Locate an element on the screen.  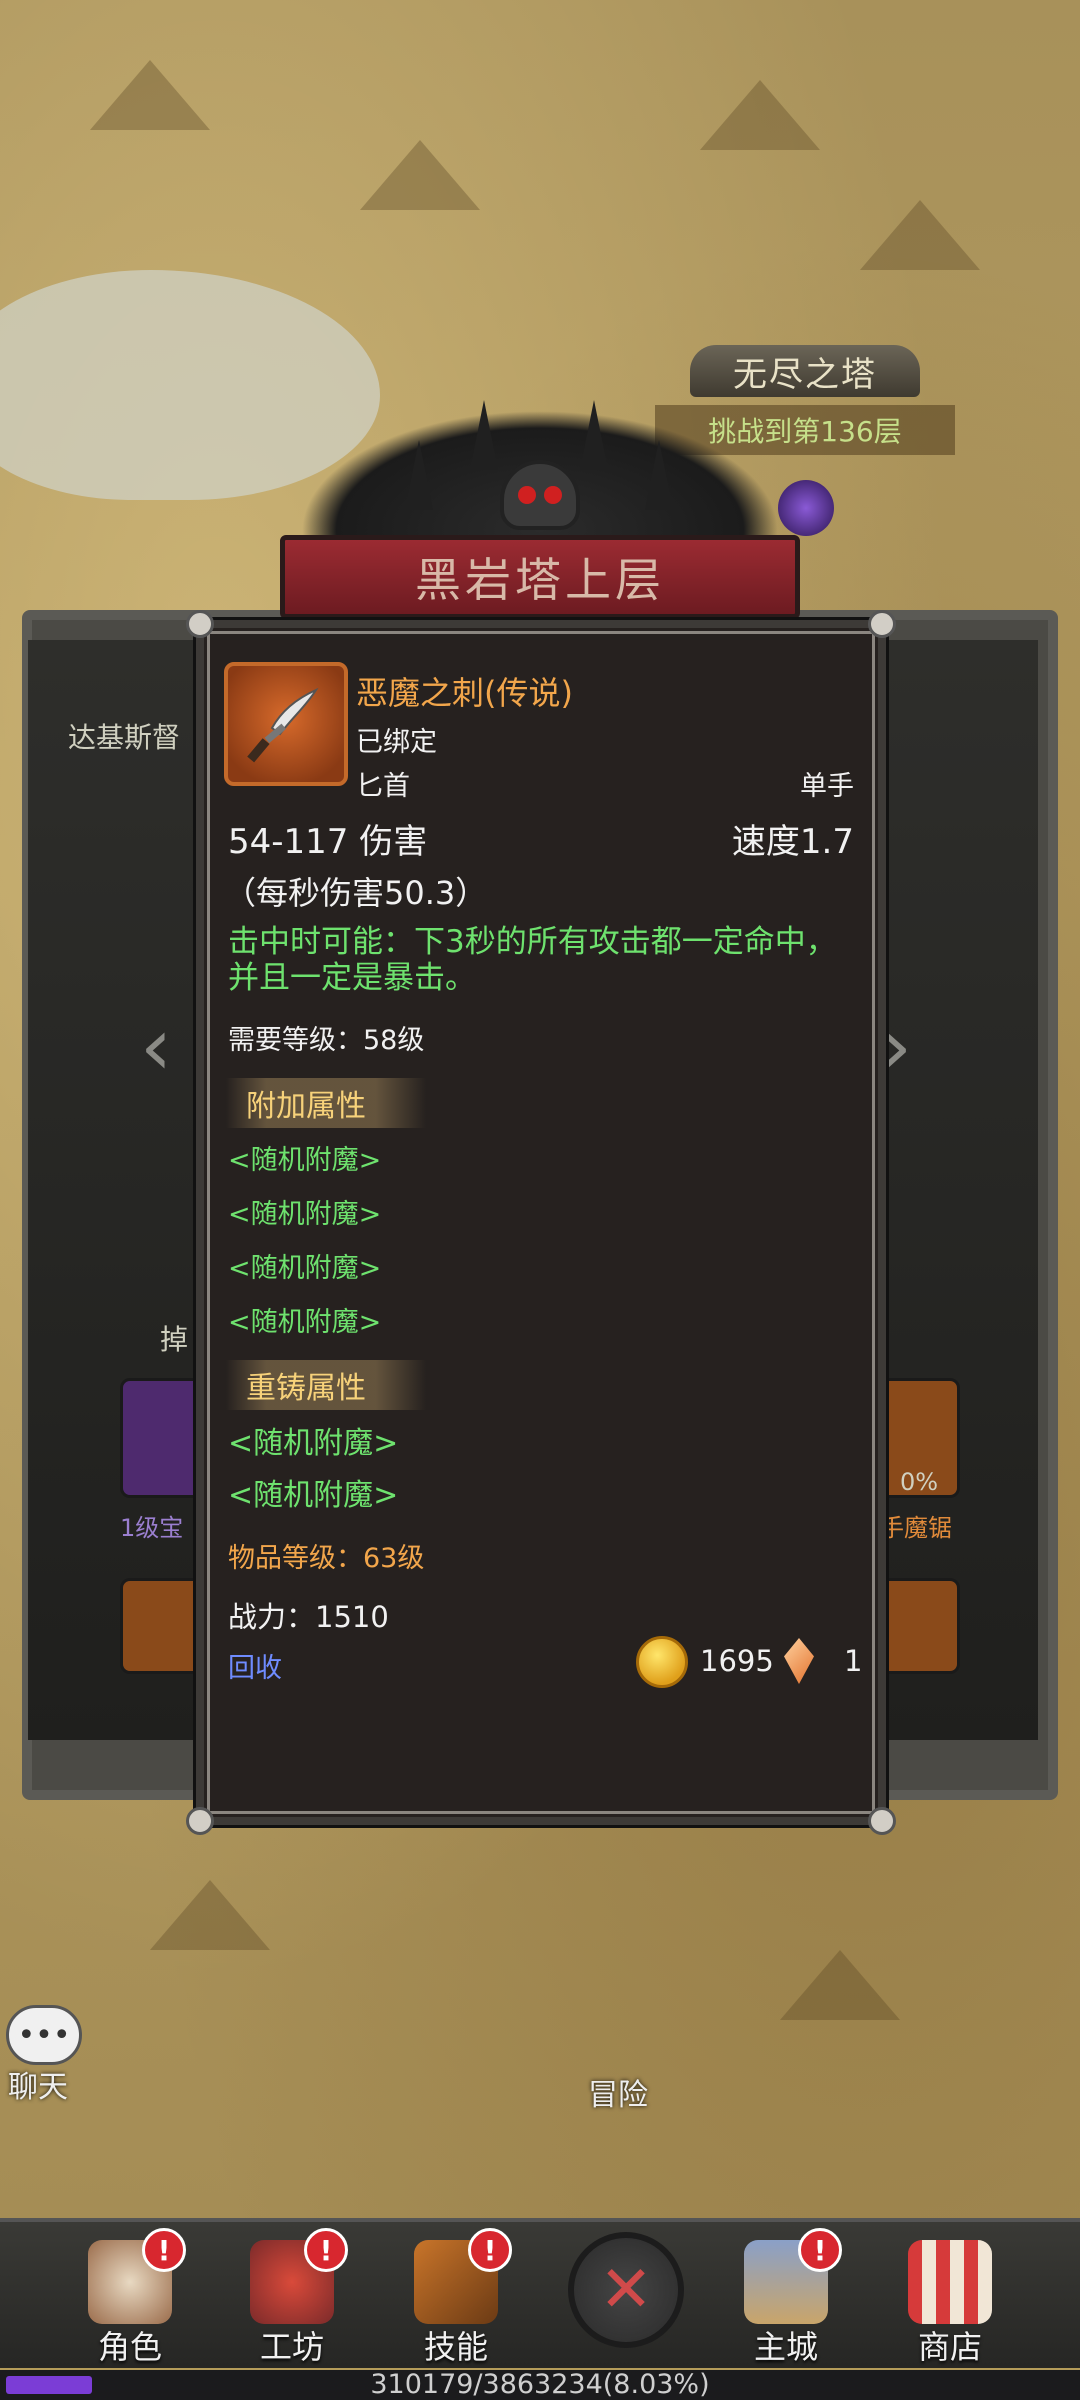
weapon-hand: 单手 is located at coordinates (827, 786).